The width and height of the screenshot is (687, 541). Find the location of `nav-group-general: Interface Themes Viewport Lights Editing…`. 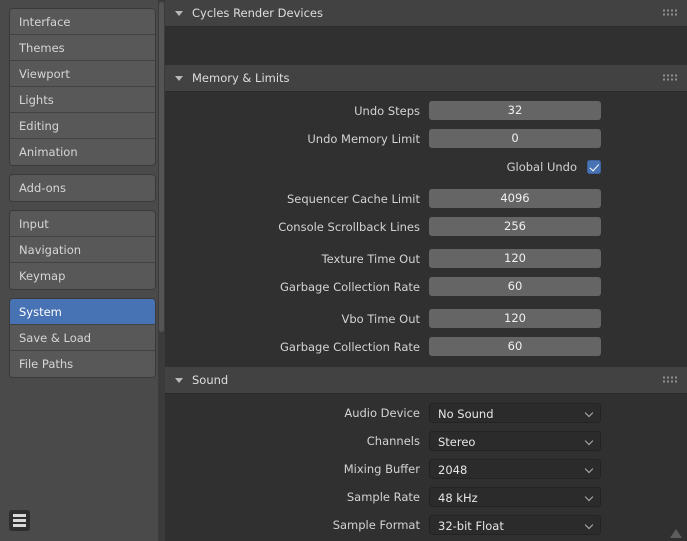

nav-group-general: Interface Themes Viewport Lights Editing… is located at coordinates (82, 87).